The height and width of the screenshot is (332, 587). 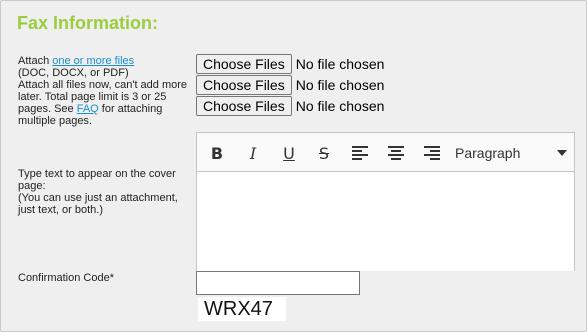 I want to click on paragraph-format-select: Paragraph, so click(x=511, y=153).